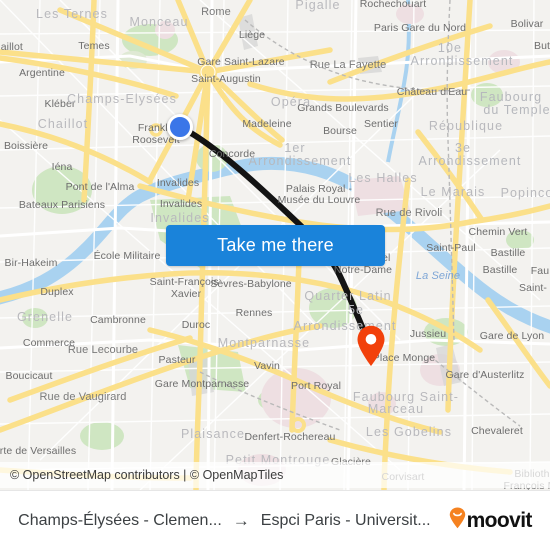 This screenshot has height=550, width=550. I want to click on take-me-there-button: Take me there, so click(275, 245).